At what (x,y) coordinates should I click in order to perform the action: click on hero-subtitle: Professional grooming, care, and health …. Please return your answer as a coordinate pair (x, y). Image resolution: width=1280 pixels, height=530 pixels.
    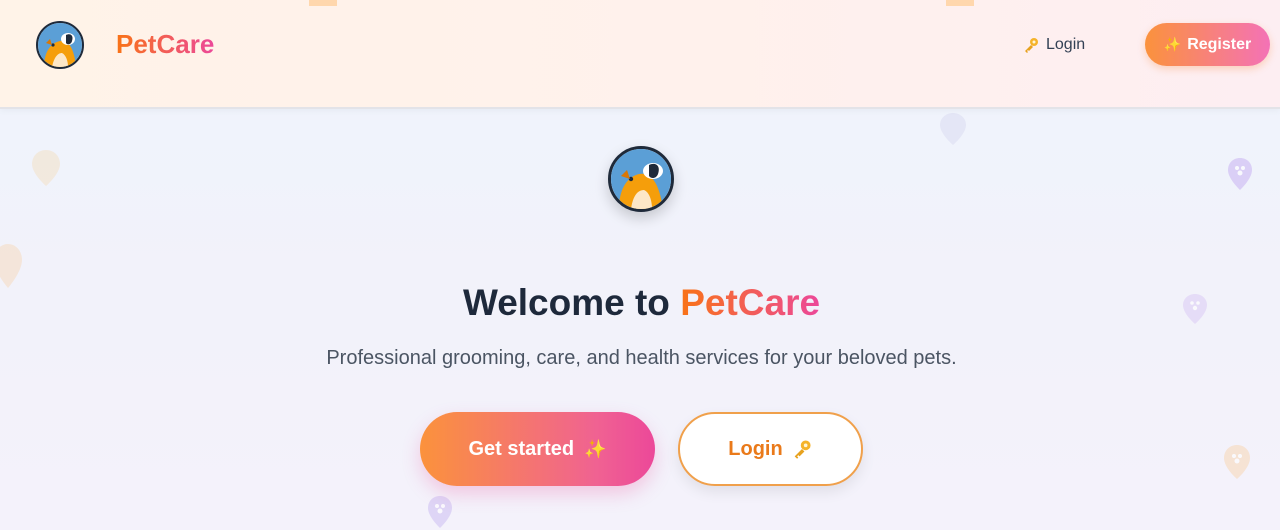
    Looking at the image, I should click on (641, 358).